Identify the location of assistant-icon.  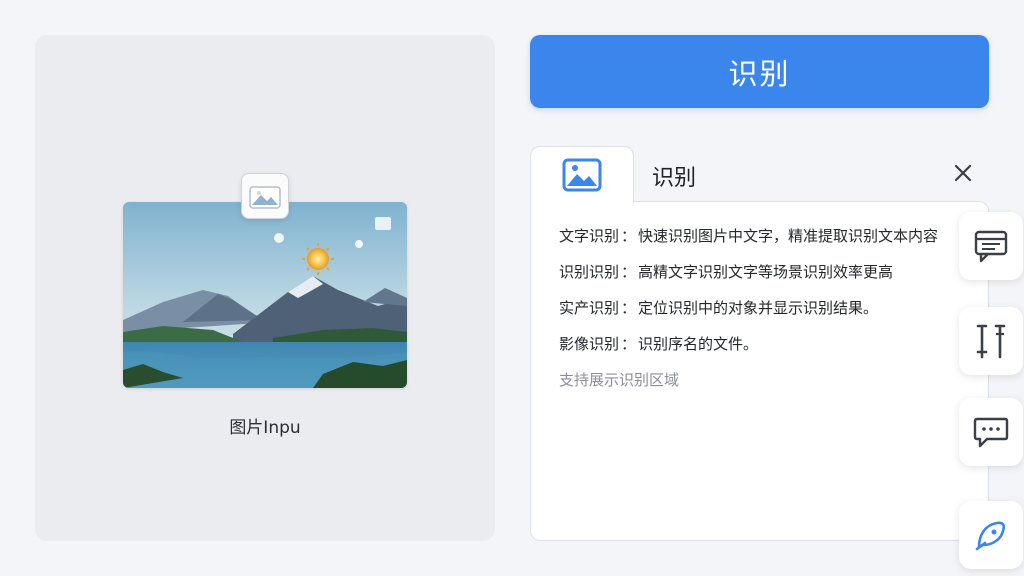
(990, 536).